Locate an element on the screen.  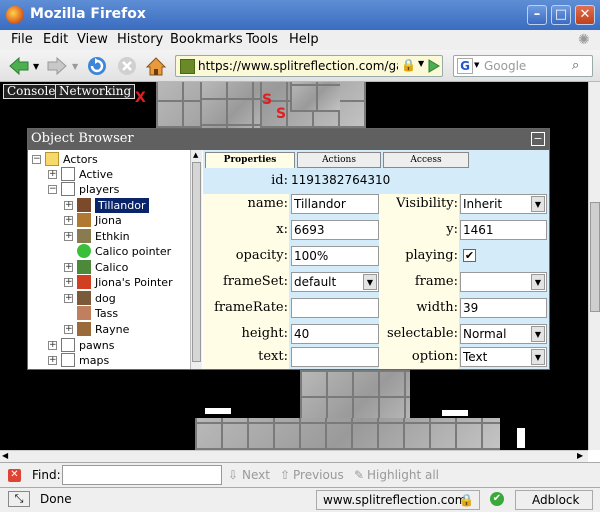
playing-checkbox: ✔ is located at coordinates (469, 255).